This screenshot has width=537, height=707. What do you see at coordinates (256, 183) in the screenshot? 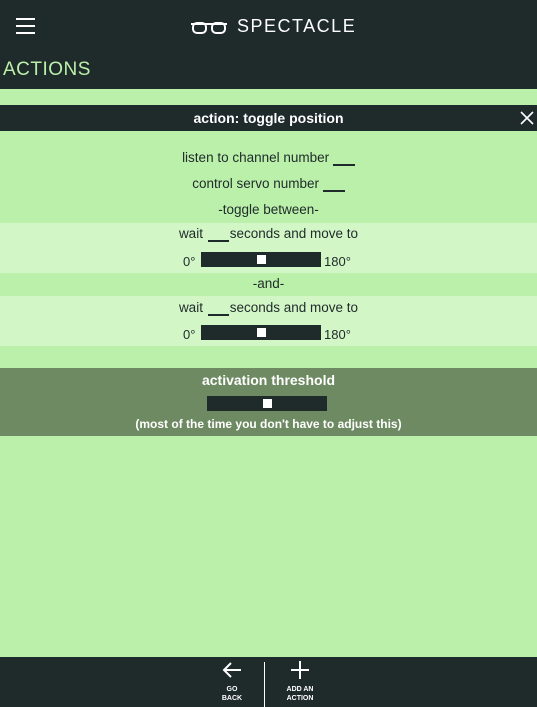
I see `servo-label: control servo number` at bounding box center [256, 183].